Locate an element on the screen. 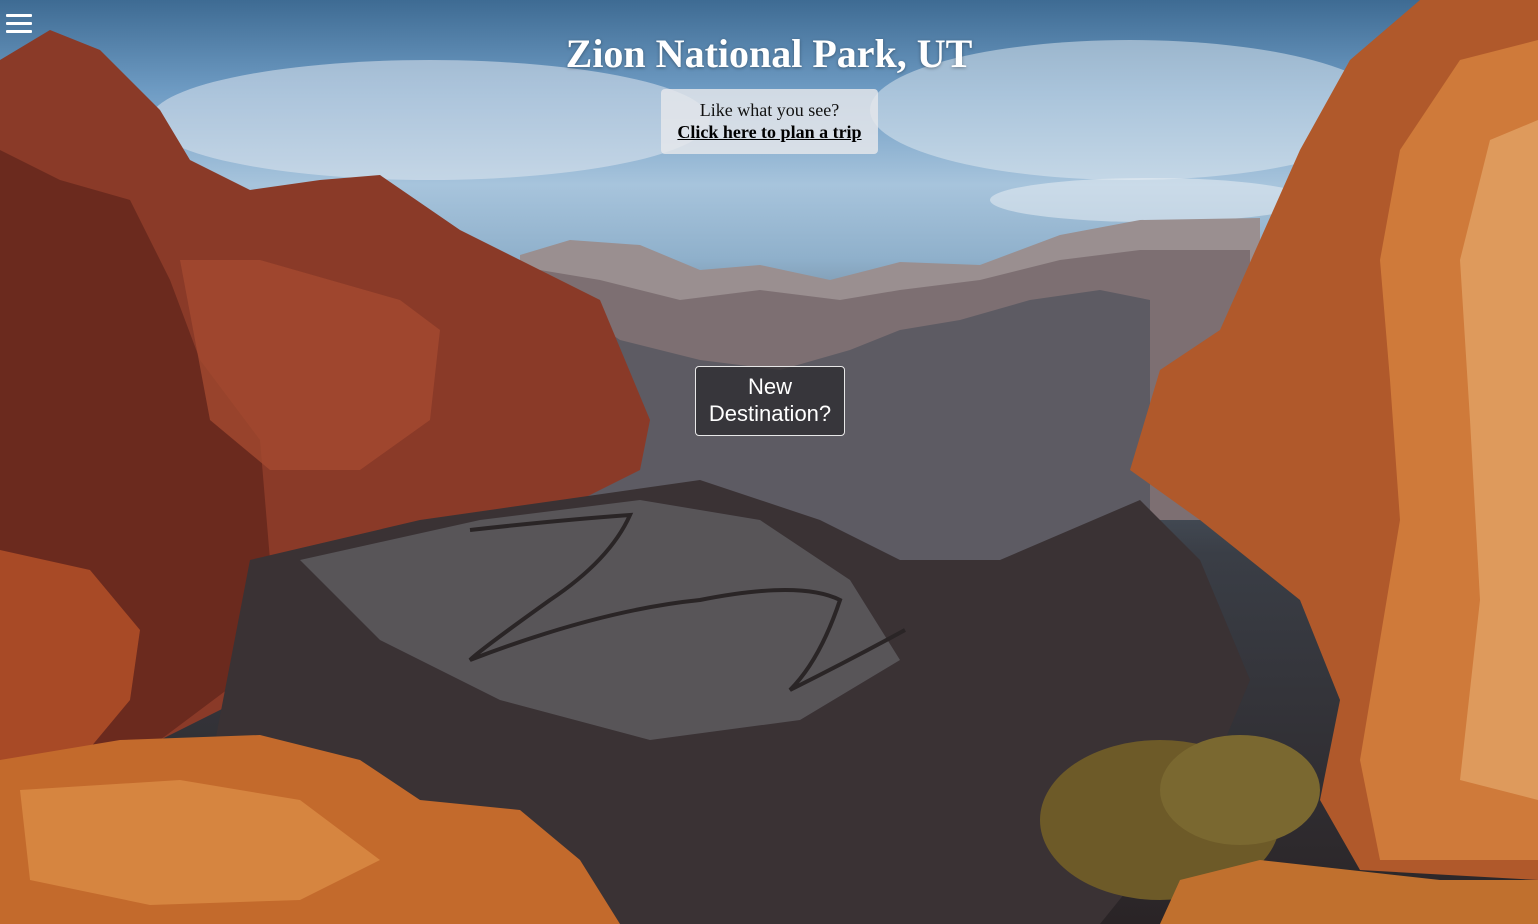  new-destination-label-line2: Destination? is located at coordinates (770, 413).